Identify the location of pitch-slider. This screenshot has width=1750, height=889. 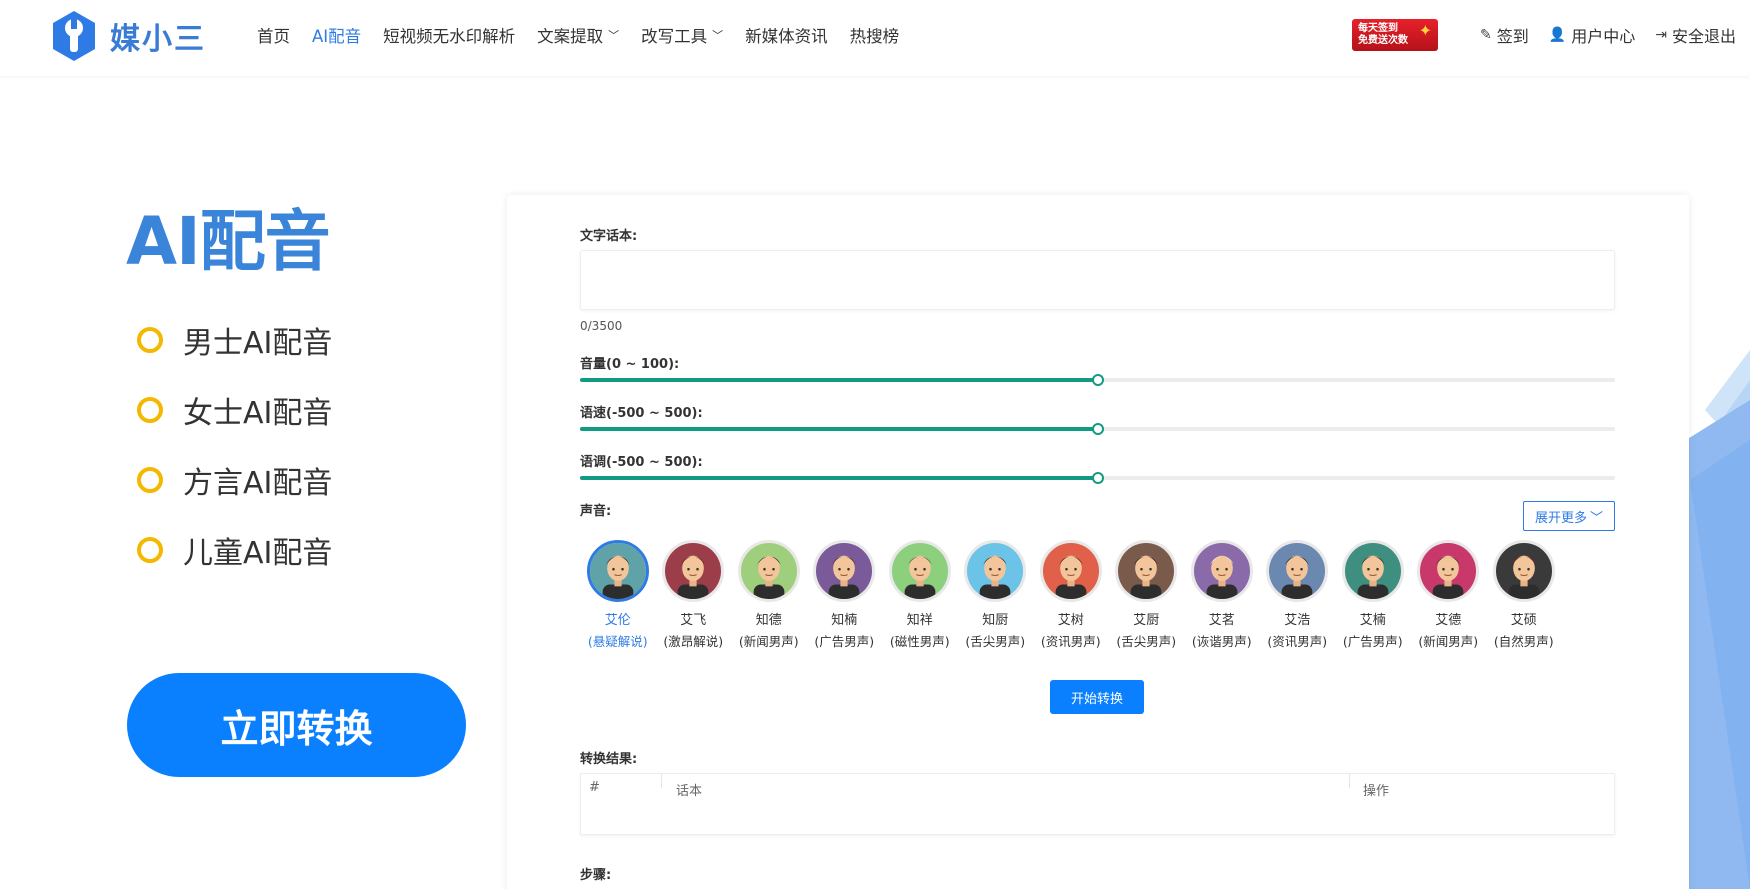
(1097, 478).